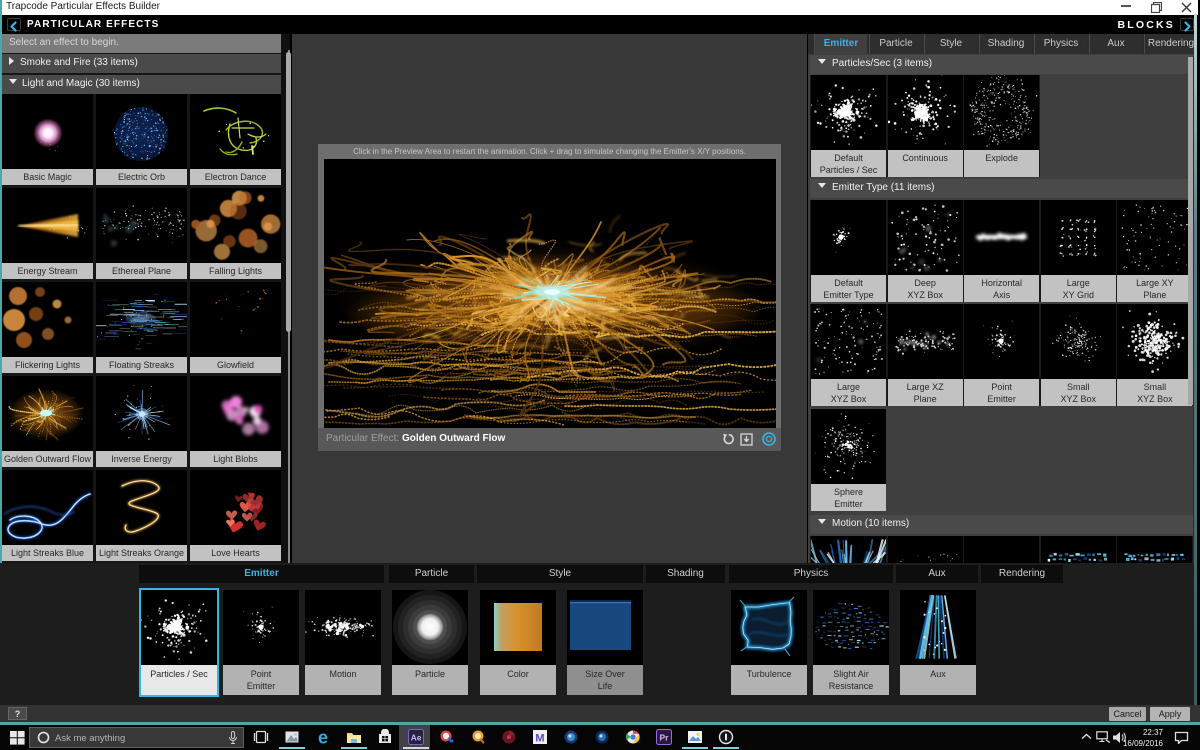 The width and height of the screenshot is (1200, 750). Describe the element at coordinates (416, 738) in the screenshot. I see `svg-text: Ae` at that location.